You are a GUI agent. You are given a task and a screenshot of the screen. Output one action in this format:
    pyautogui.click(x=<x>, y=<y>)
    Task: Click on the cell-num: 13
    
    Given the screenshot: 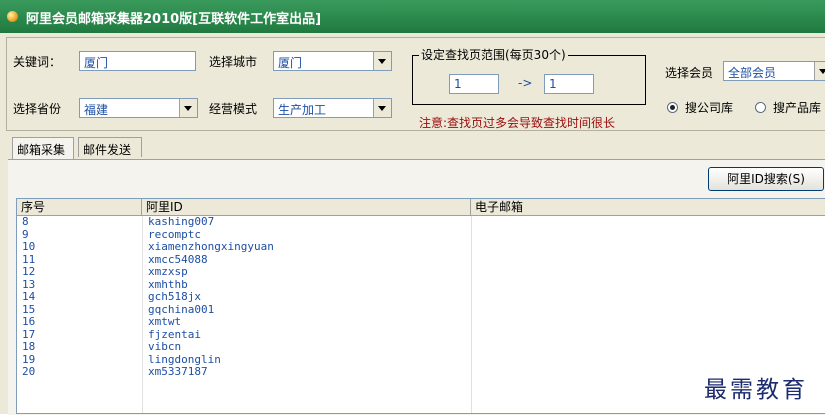 What is the action you would take?
    pyautogui.click(x=29, y=284)
    